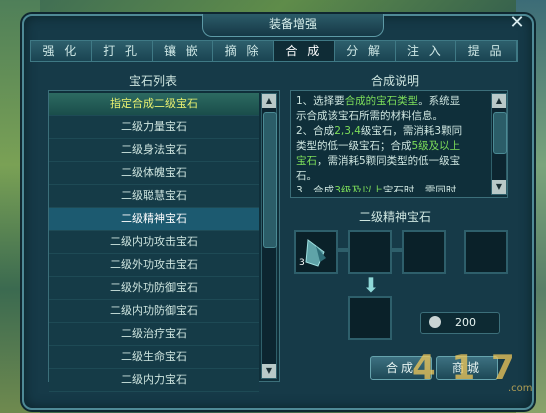 This screenshot has height=413, width=546. Describe the element at coordinates (154, 150) in the screenshot. I see `gem-list-item: 二级身法宝石` at that location.